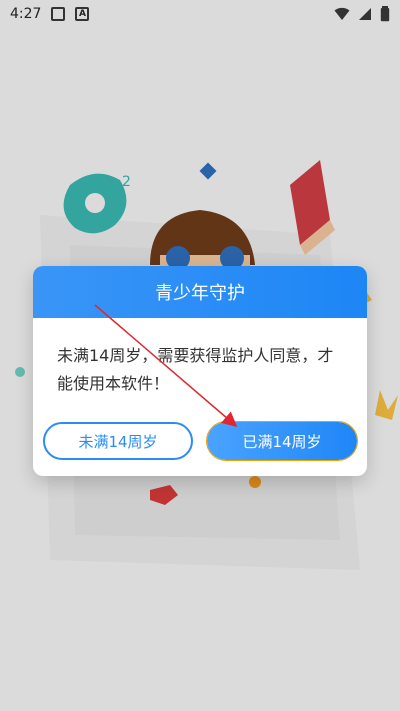  I want to click on a-icon: A, so click(82, 14).